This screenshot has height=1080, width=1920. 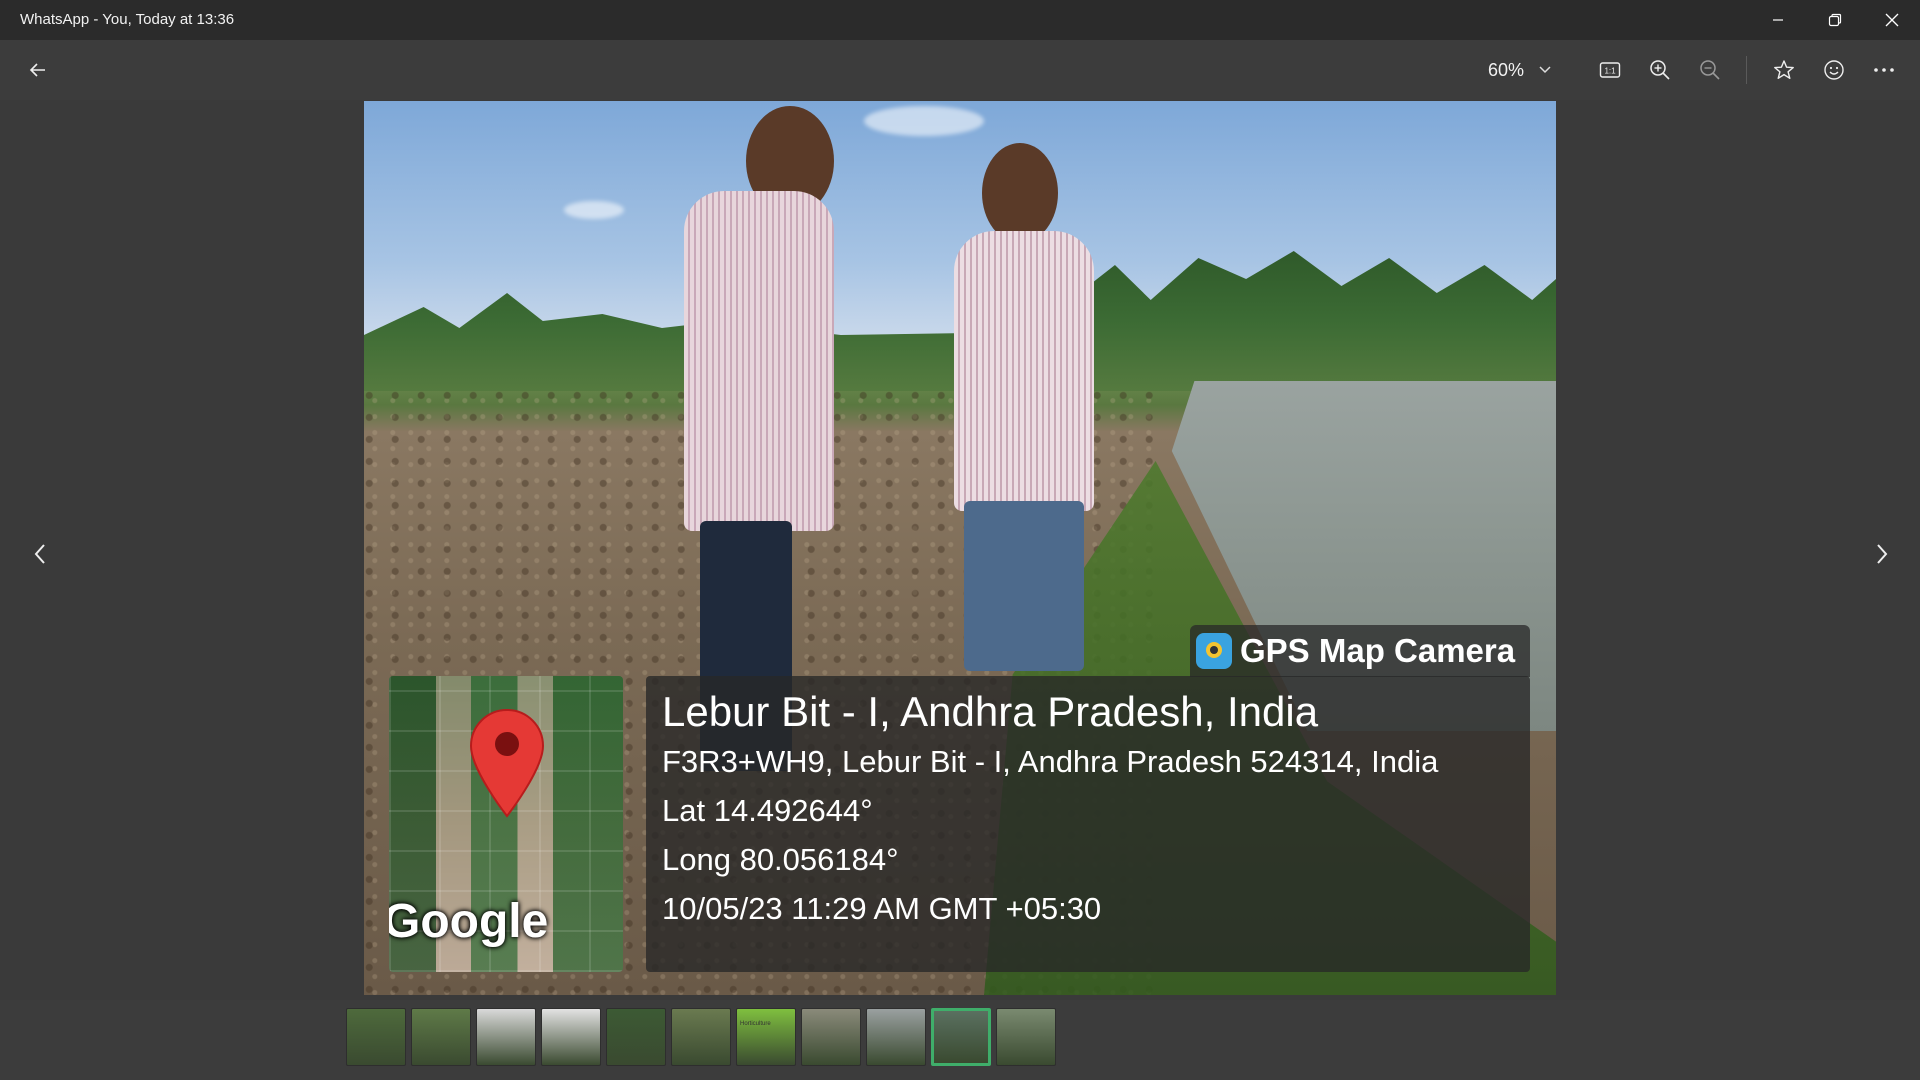 I want to click on latitude: Lat 14.492644°, so click(x=767, y=810).